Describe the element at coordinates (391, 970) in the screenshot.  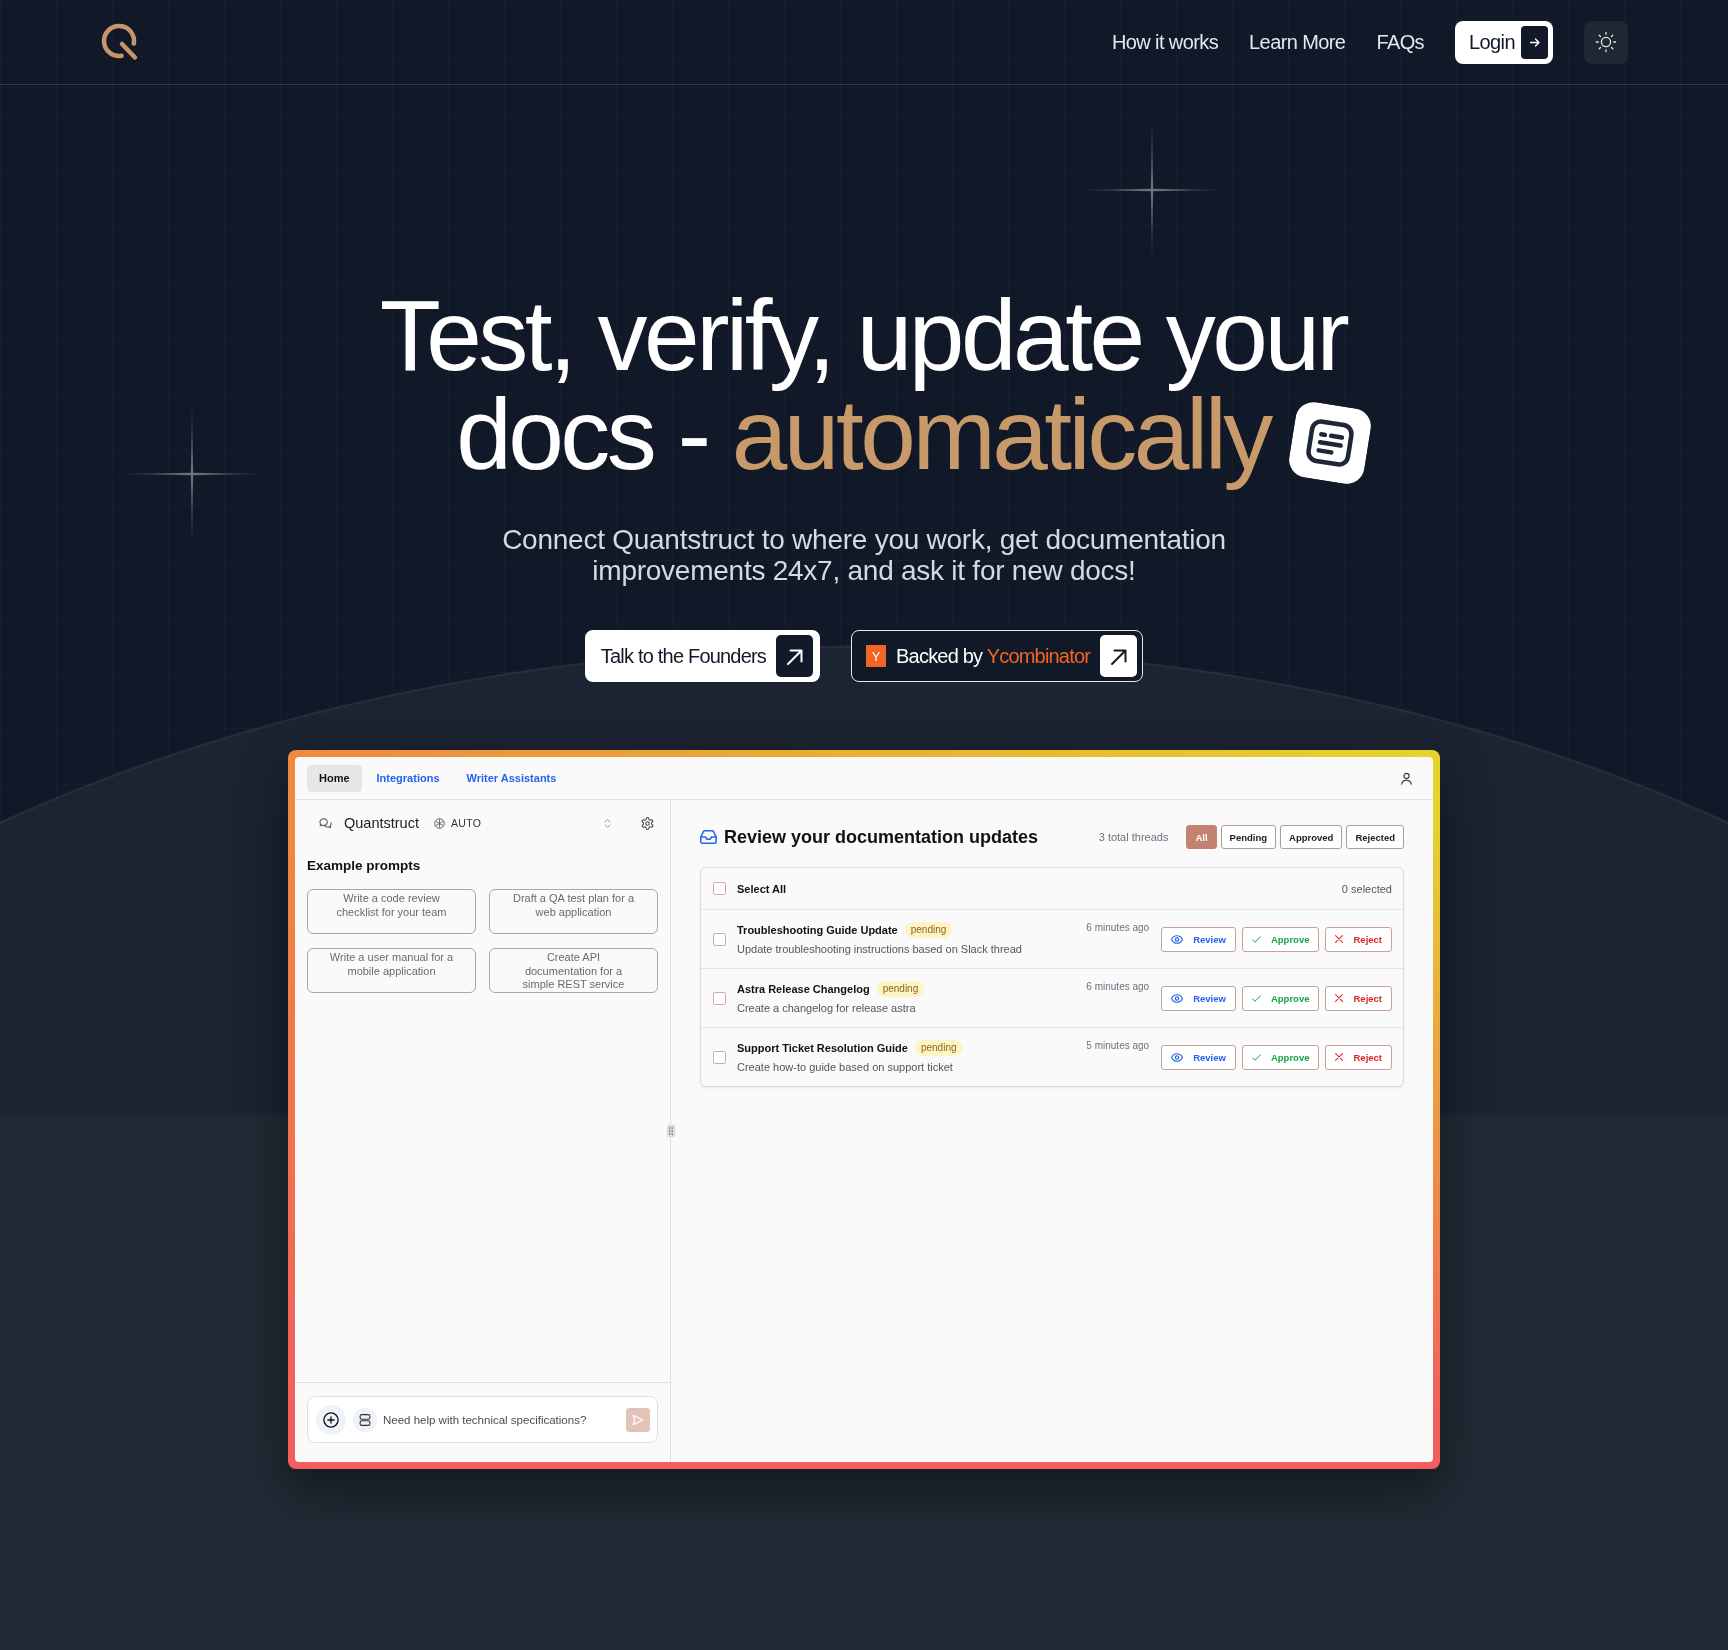
I see `prompt-card: Write a user manual for a mobile application` at that location.